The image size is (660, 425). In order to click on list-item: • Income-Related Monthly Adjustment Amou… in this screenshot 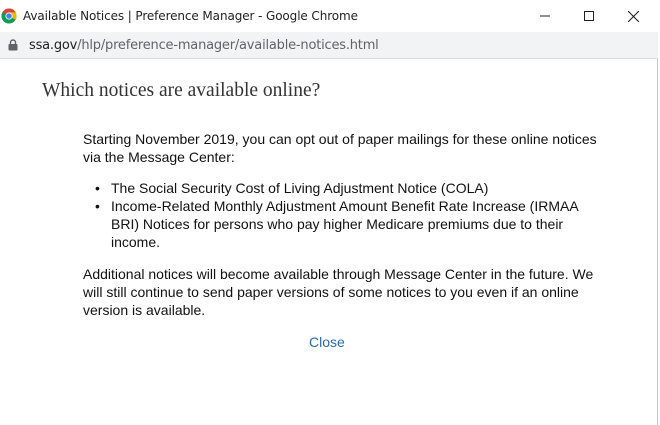, I will do `click(349, 224)`.